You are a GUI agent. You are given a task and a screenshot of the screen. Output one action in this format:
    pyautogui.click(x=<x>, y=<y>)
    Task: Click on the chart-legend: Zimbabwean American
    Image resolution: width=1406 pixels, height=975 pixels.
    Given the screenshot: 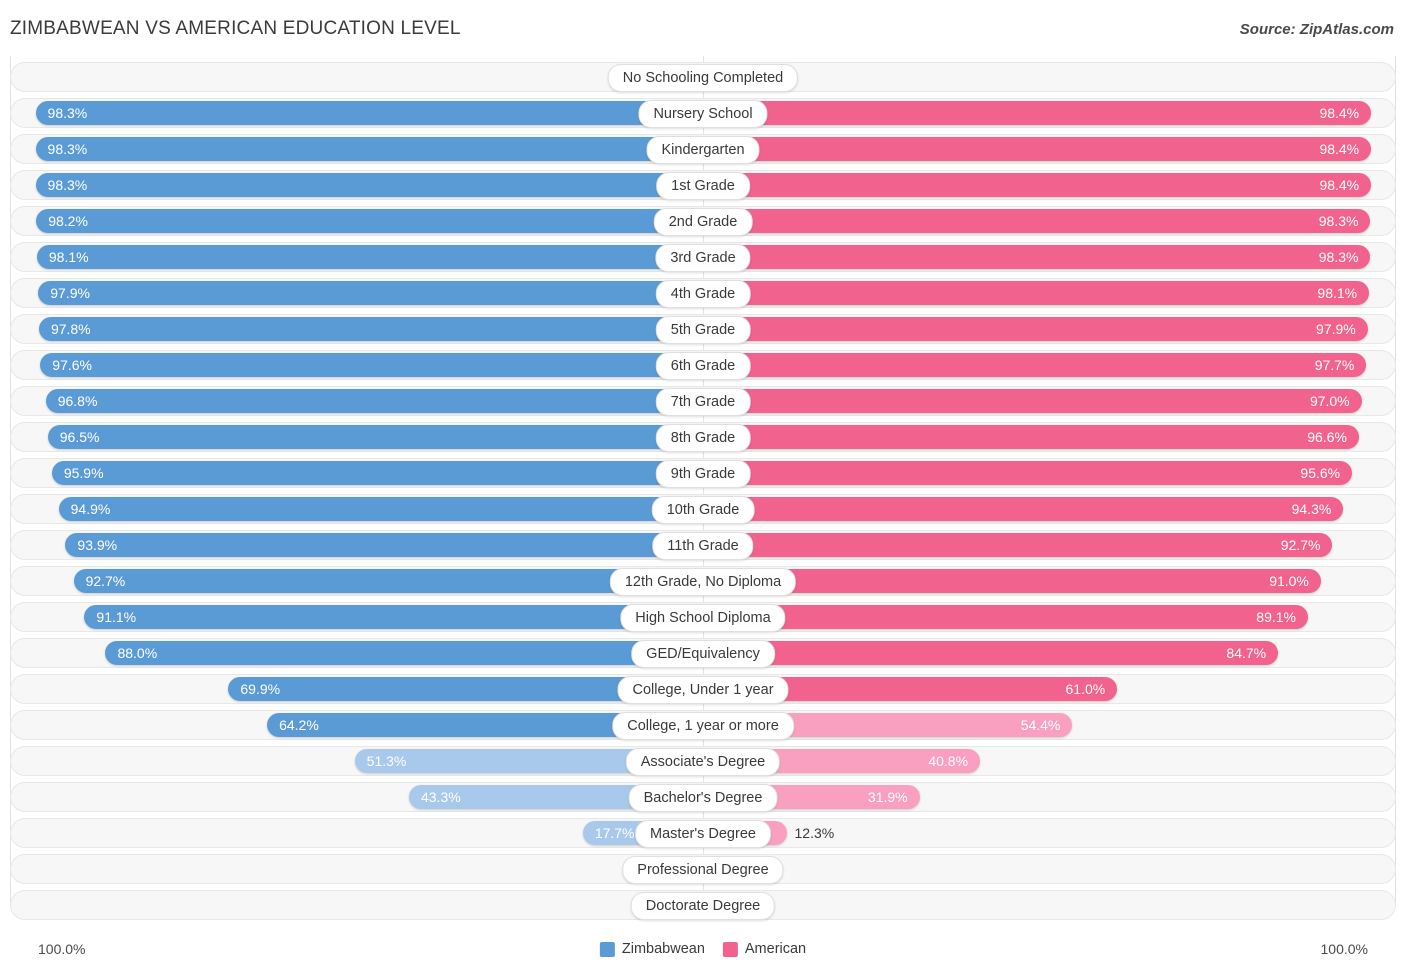 What is the action you would take?
    pyautogui.click(x=703, y=949)
    